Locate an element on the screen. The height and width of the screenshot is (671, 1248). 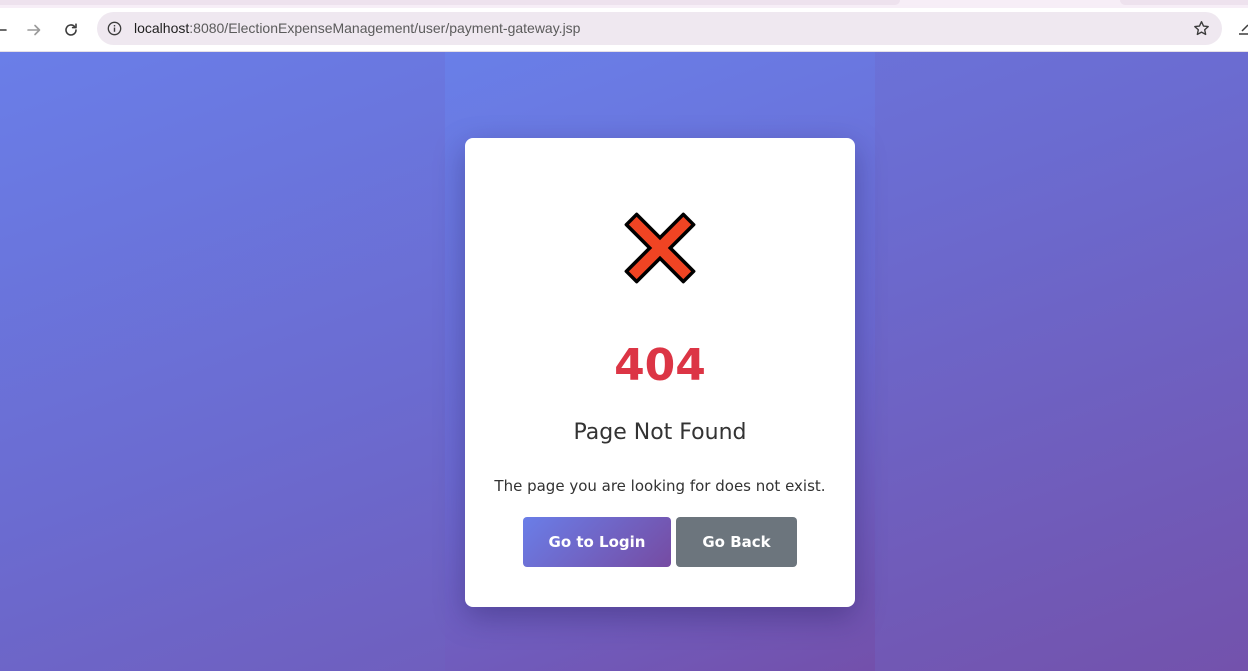
red-cross-icon is located at coordinates (660, 248).